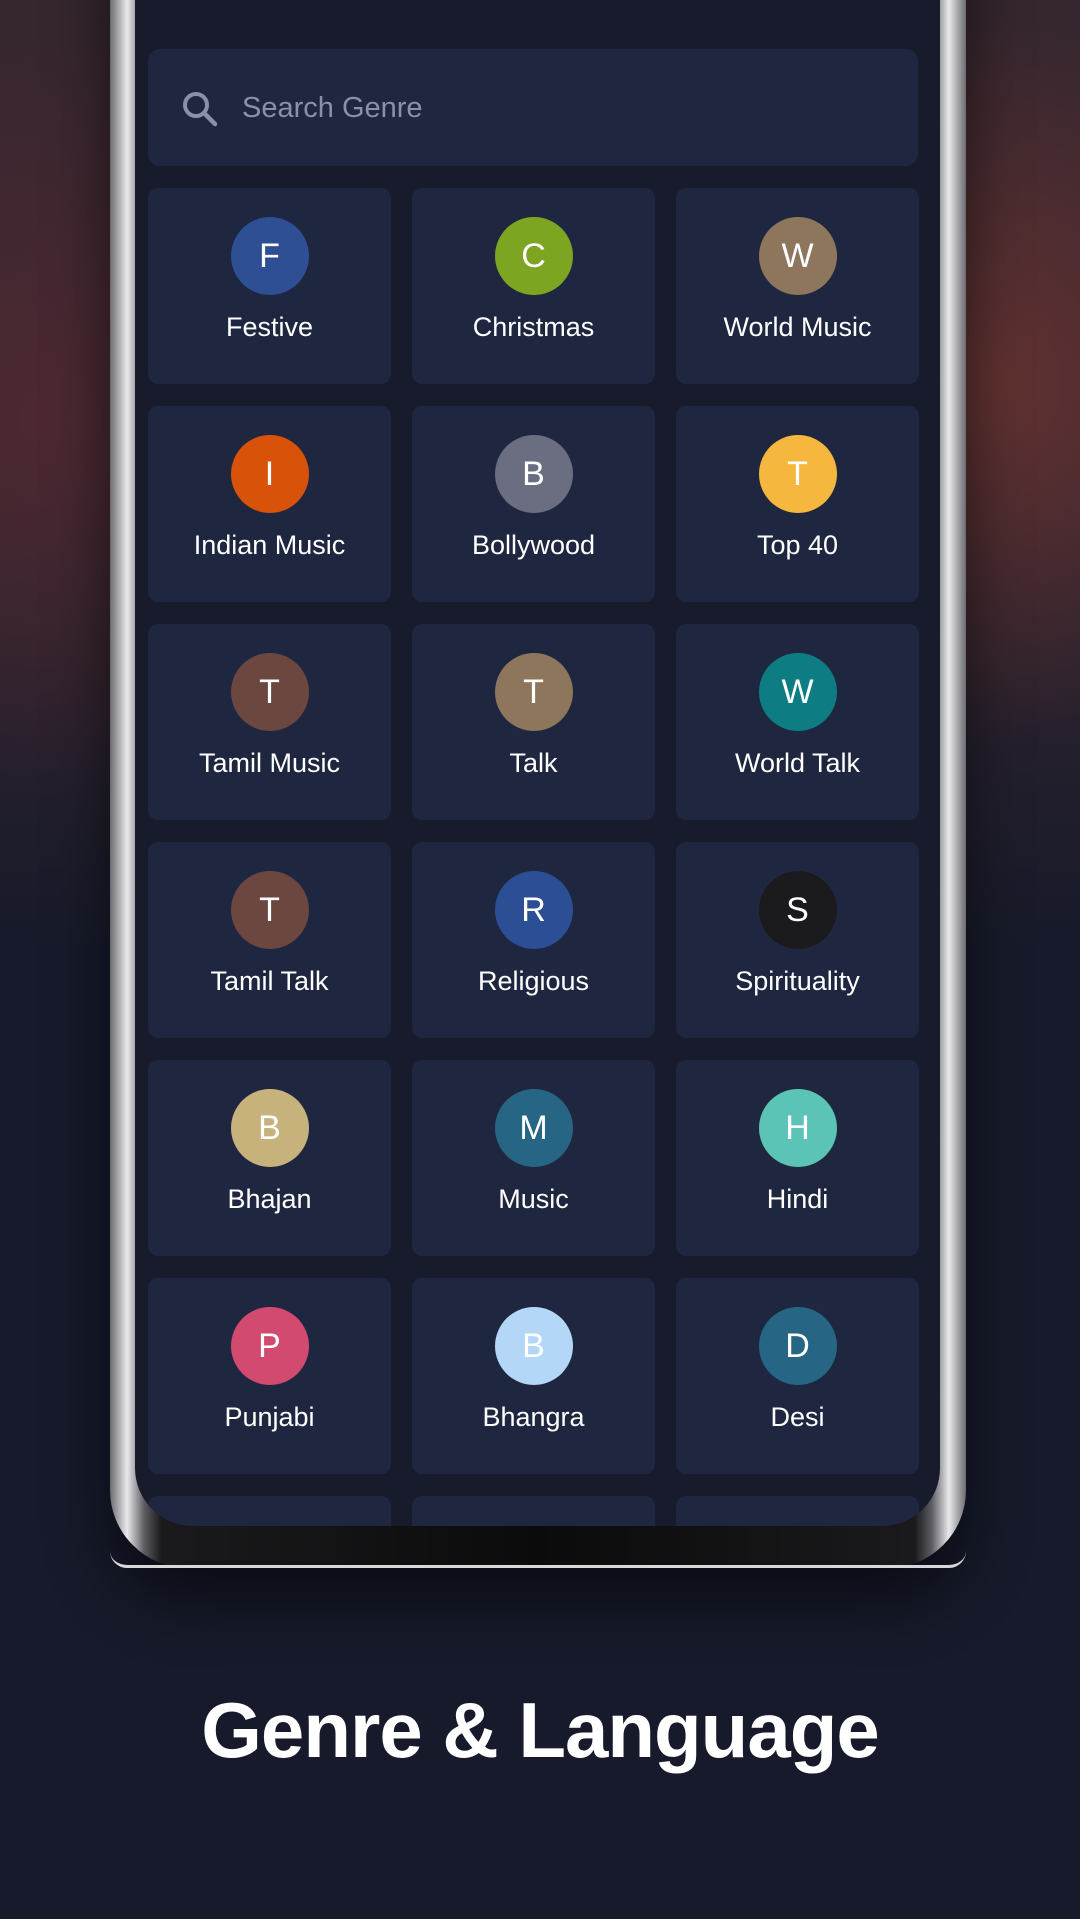 Image resolution: width=1080 pixels, height=1919 pixels. Describe the element at coordinates (533, 256) in the screenshot. I see `genre-avatar-icon: C` at that location.